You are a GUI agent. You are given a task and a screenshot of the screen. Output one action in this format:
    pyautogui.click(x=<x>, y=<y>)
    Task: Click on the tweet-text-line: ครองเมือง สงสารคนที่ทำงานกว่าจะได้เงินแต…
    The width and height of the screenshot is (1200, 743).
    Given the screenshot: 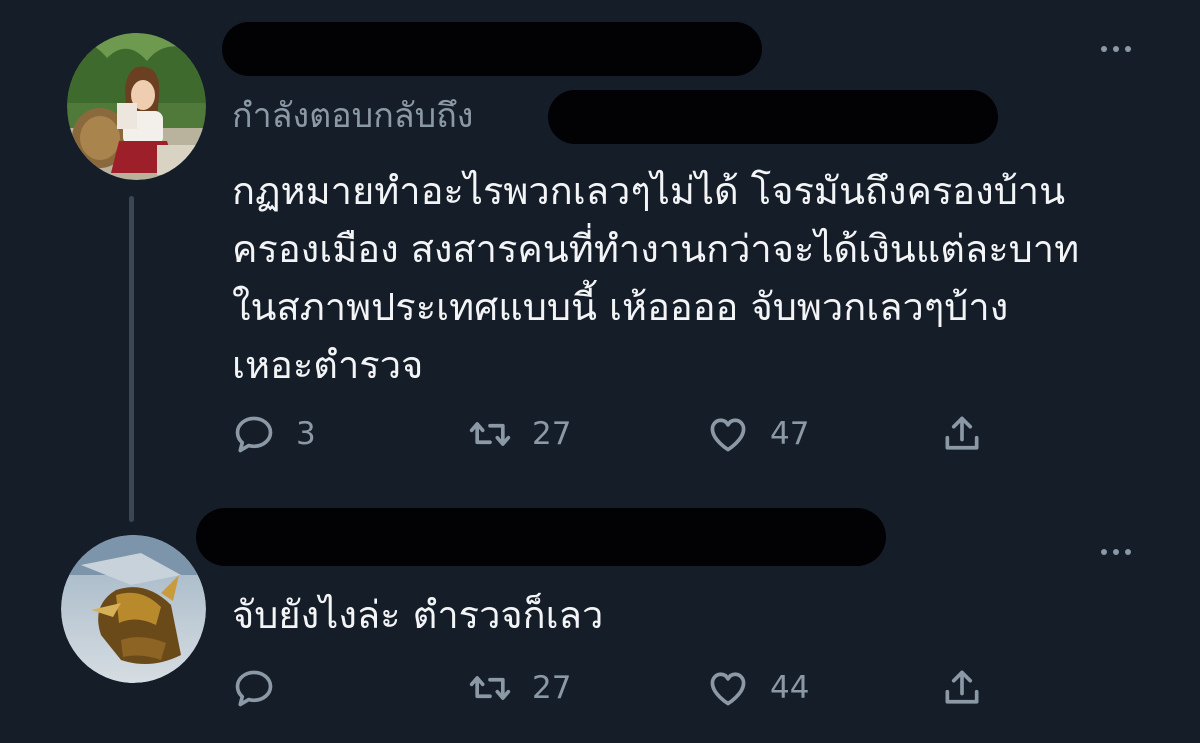 What is the action you would take?
    pyautogui.click(x=656, y=249)
    